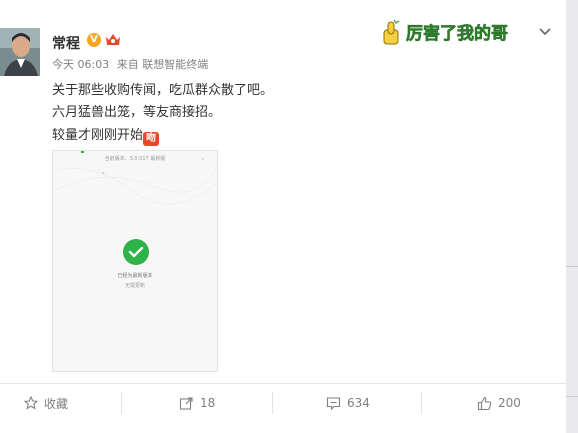 The height and width of the screenshot is (433, 578). What do you see at coordinates (134, 286) in the screenshot?
I see `image-caption-line-2: 无需更新` at bounding box center [134, 286].